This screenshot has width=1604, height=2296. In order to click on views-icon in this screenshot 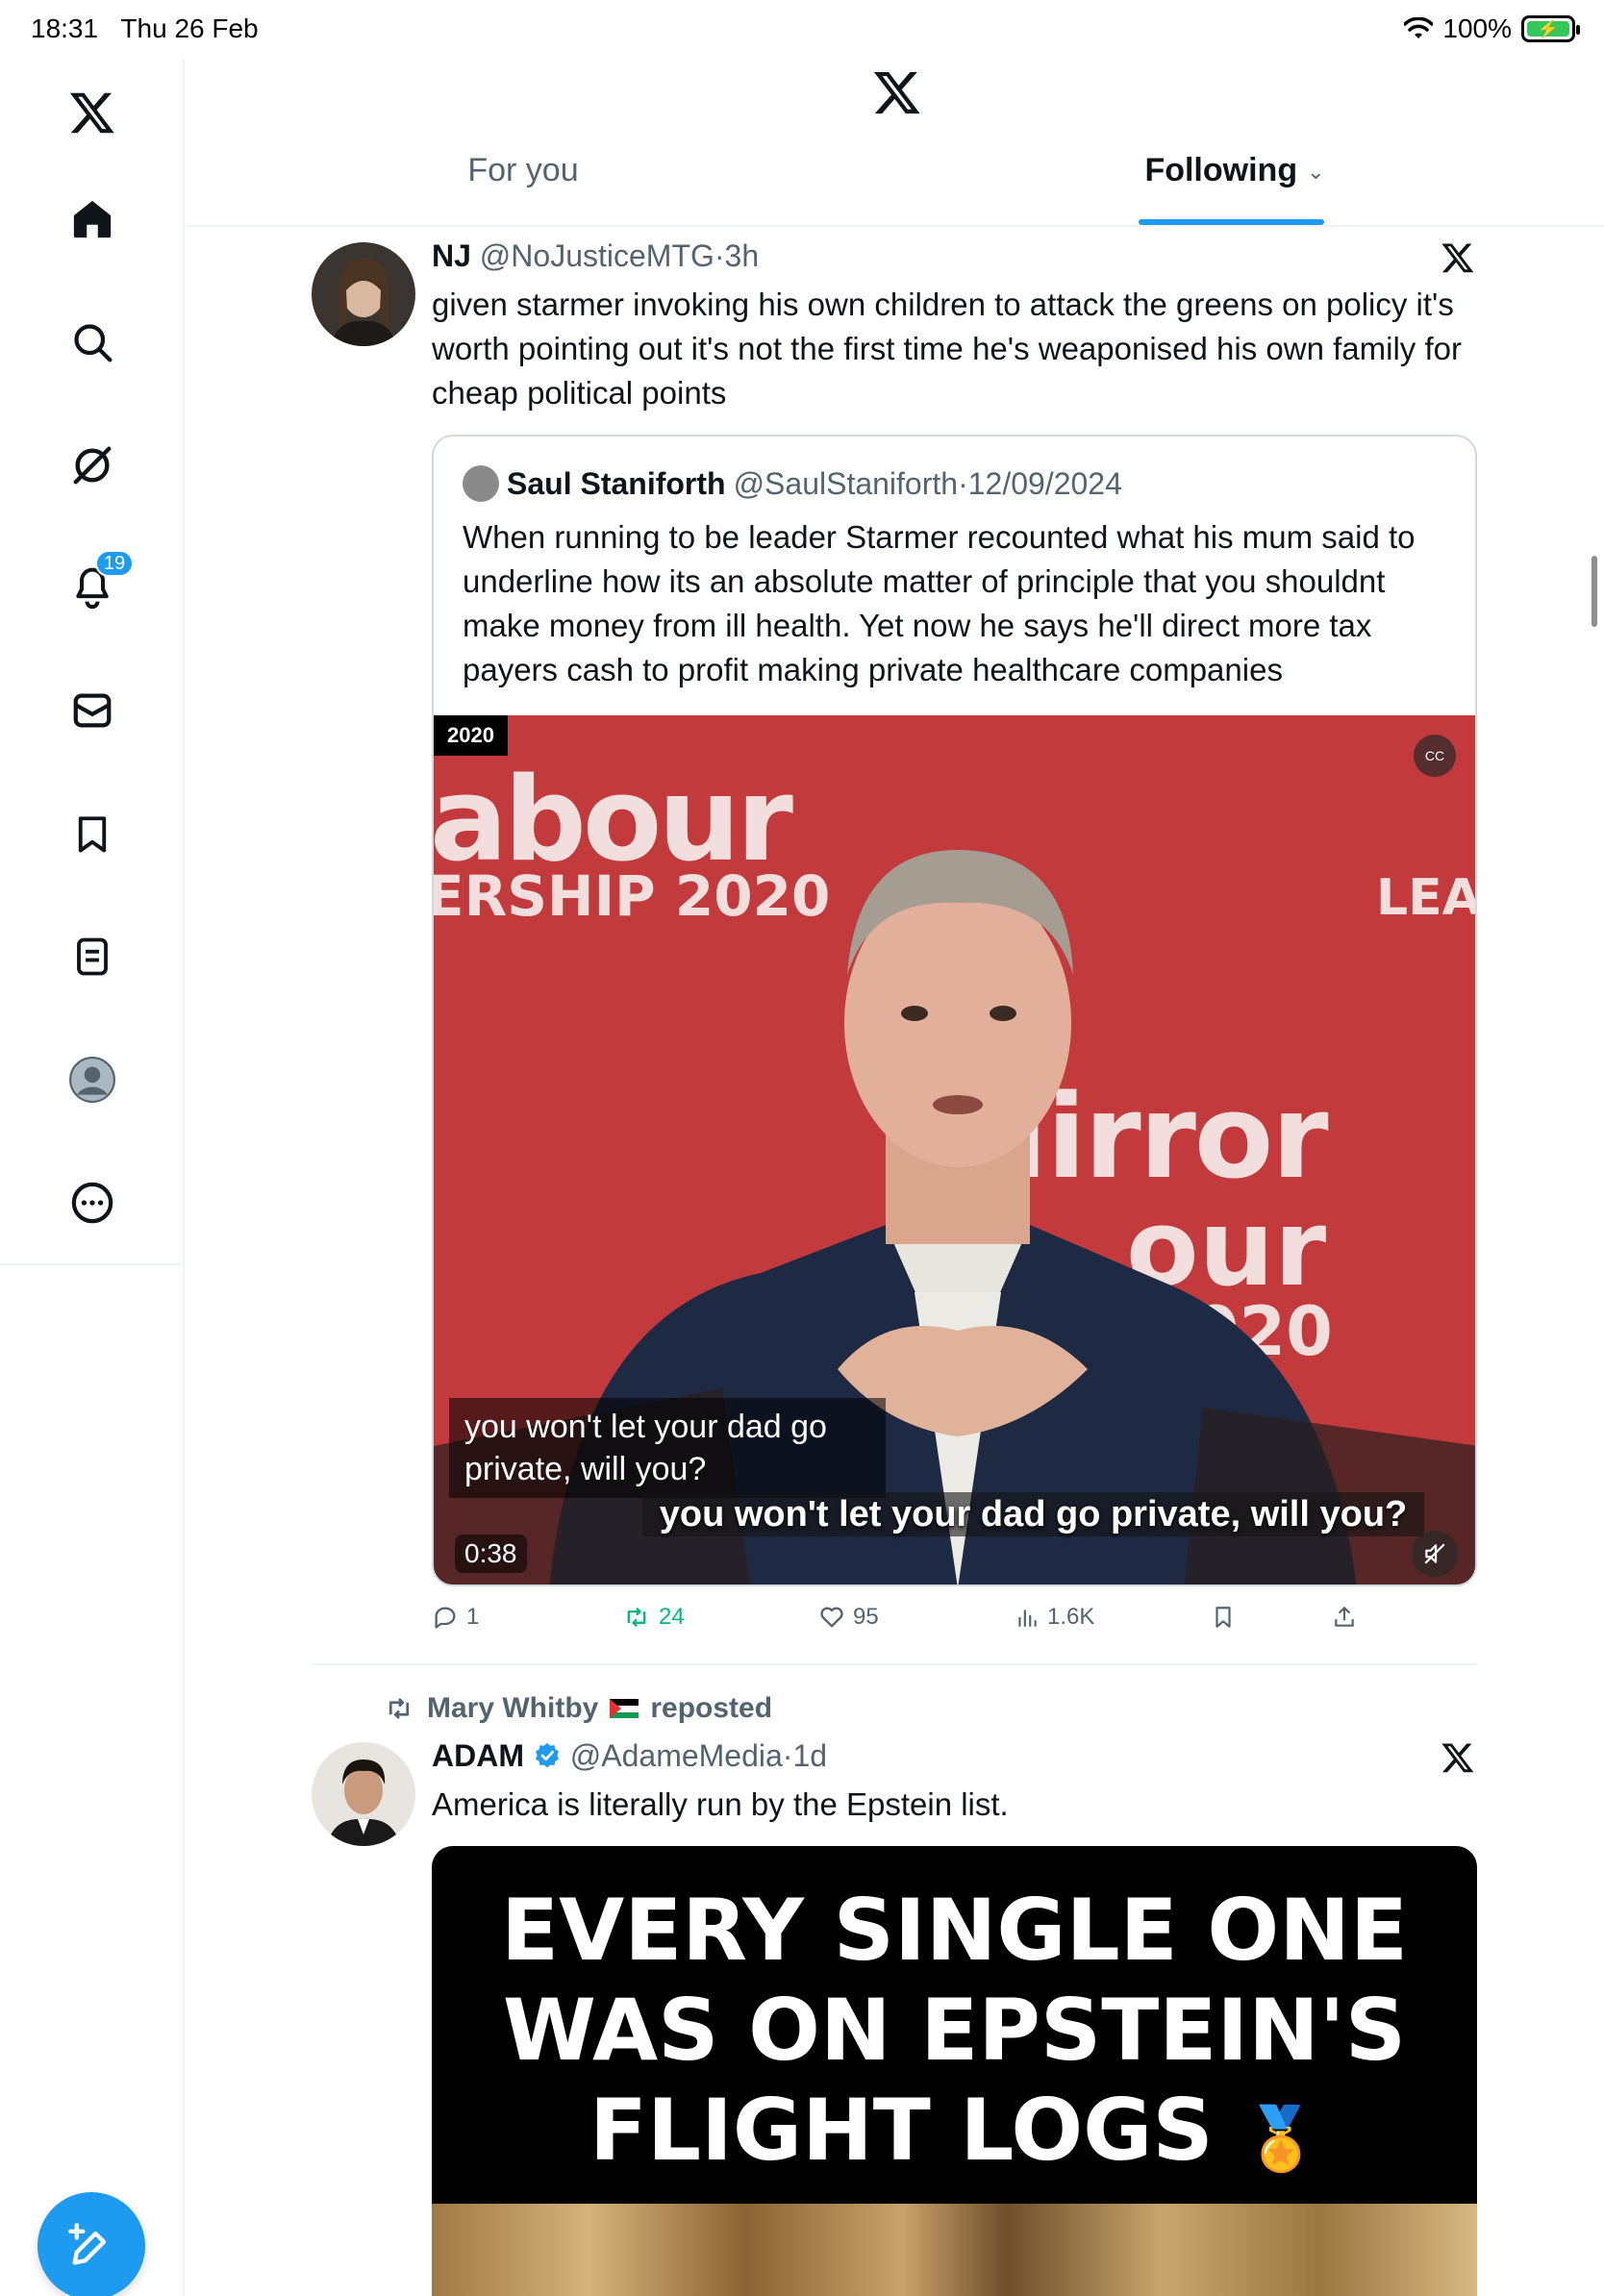, I will do `click(1027, 1618)`.